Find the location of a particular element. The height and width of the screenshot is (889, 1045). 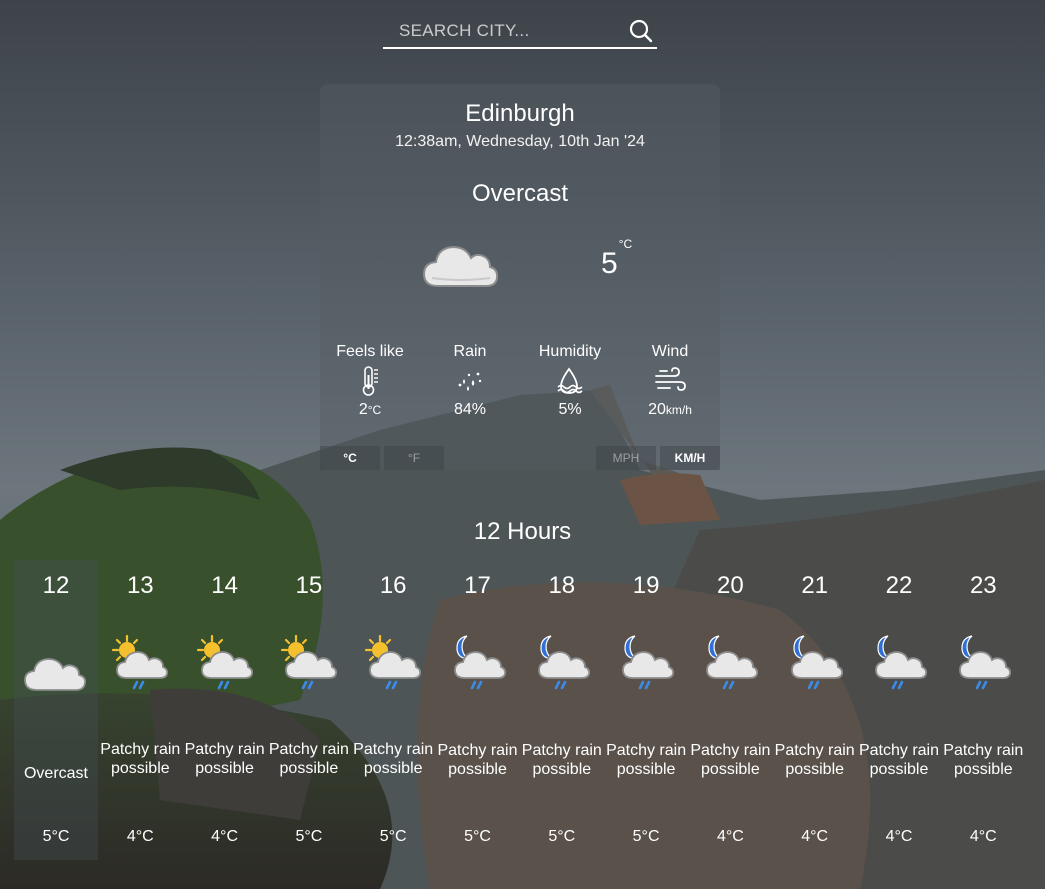

humidity-icon is located at coordinates (570, 380).